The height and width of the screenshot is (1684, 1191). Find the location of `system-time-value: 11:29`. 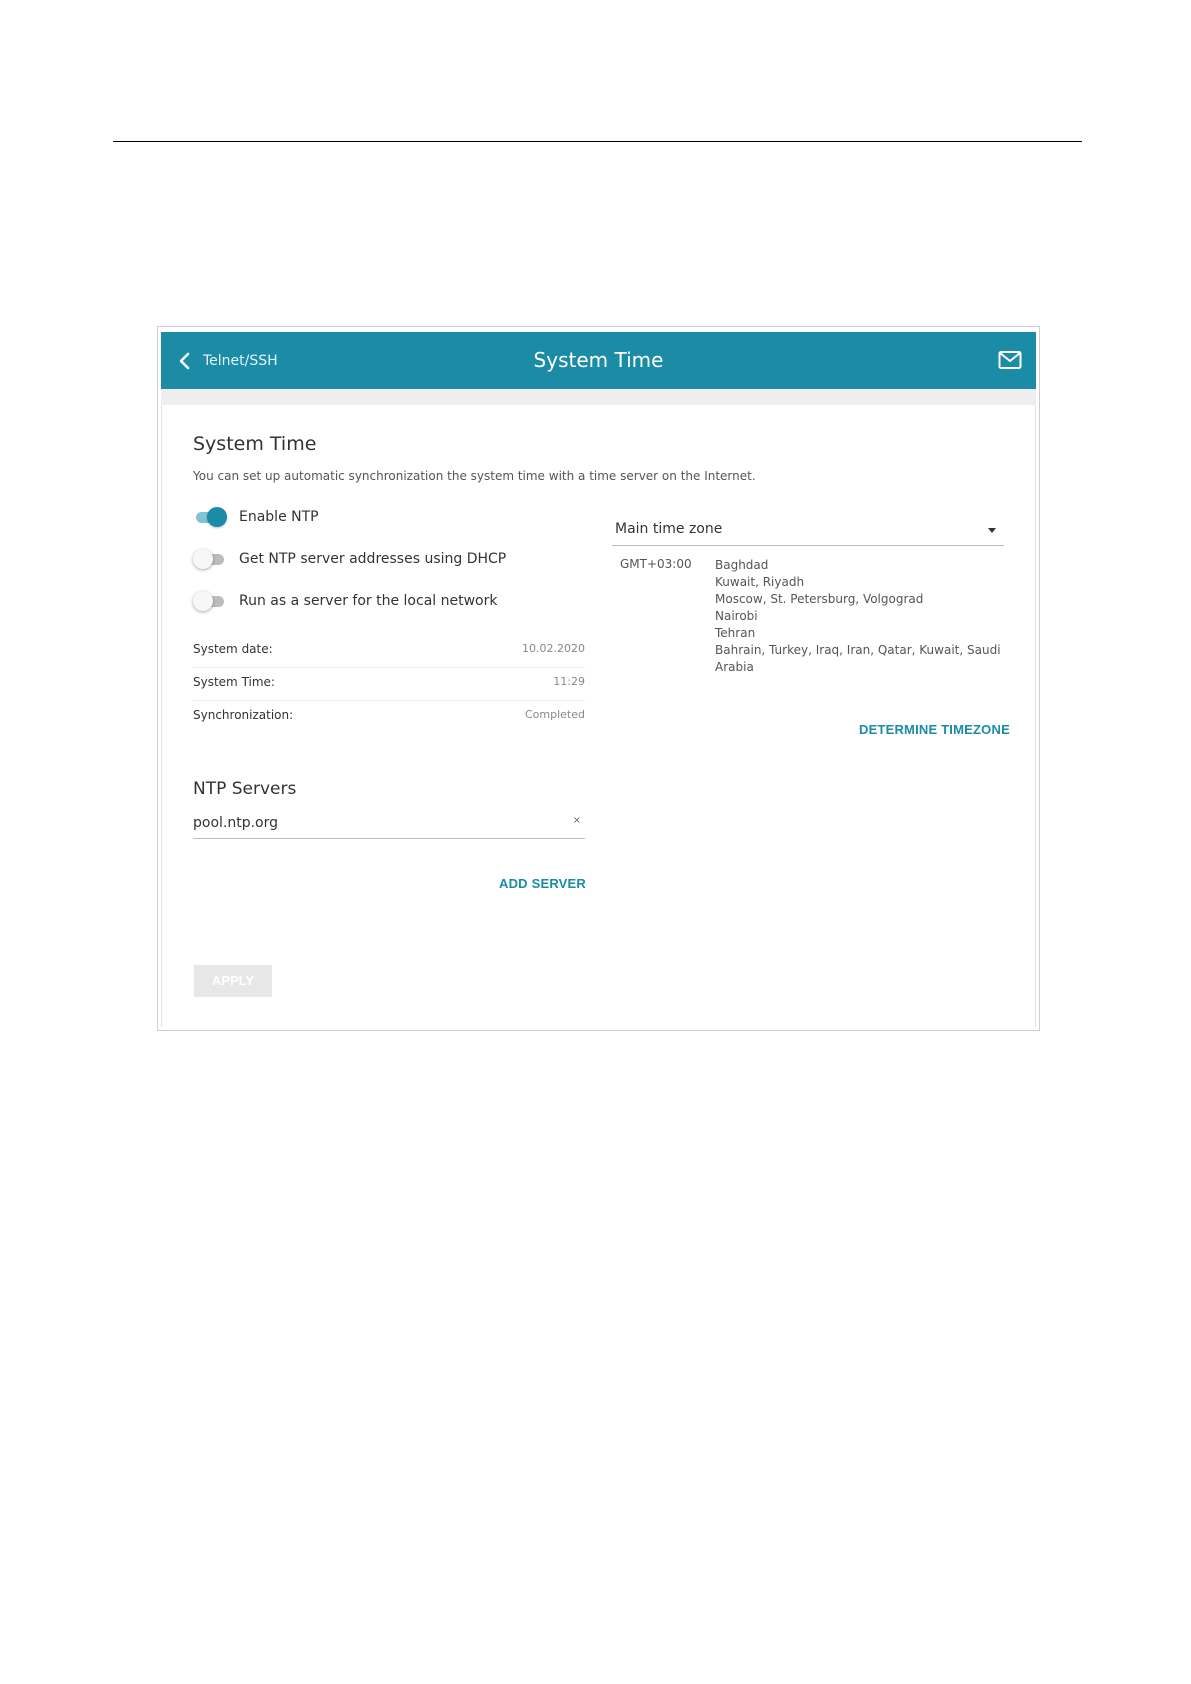

system-time-value: 11:29 is located at coordinates (569, 681).